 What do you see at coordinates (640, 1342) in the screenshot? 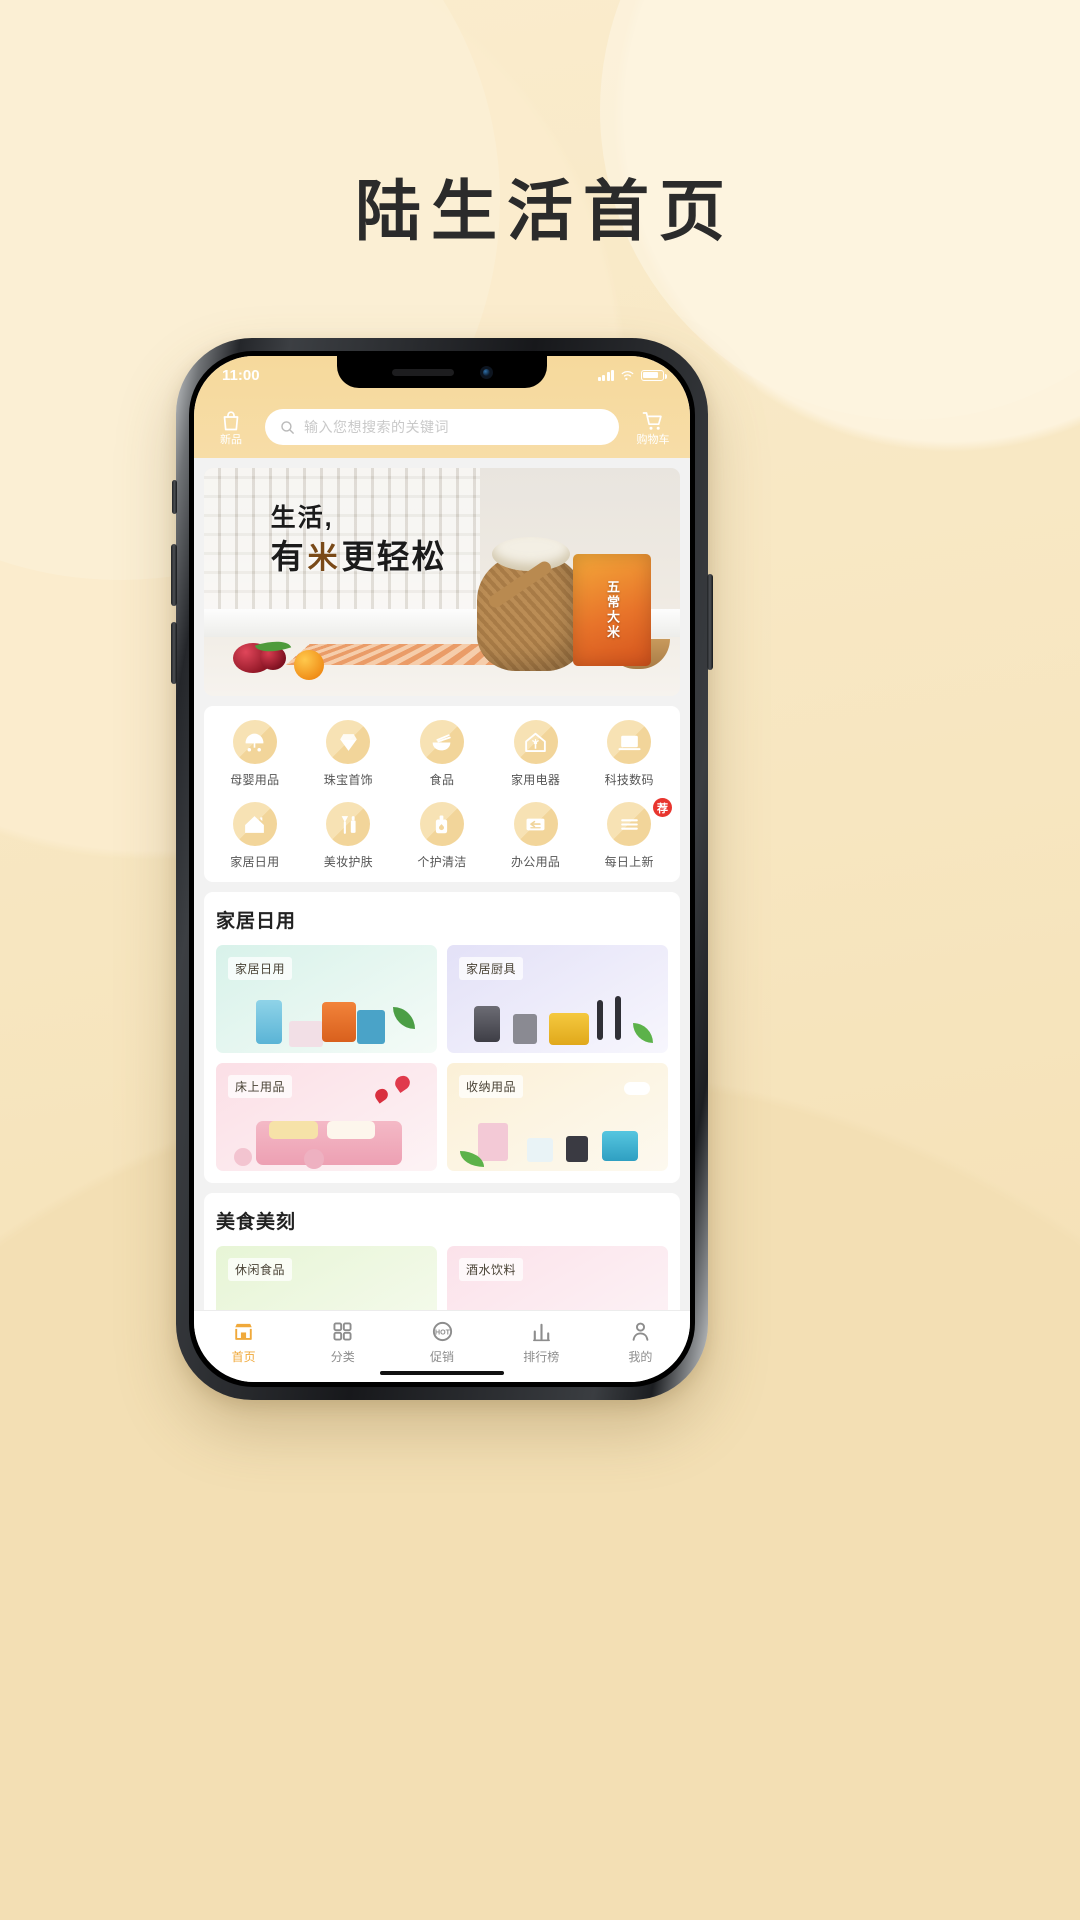
I see `tab-profile: 我的` at bounding box center [640, 1342].